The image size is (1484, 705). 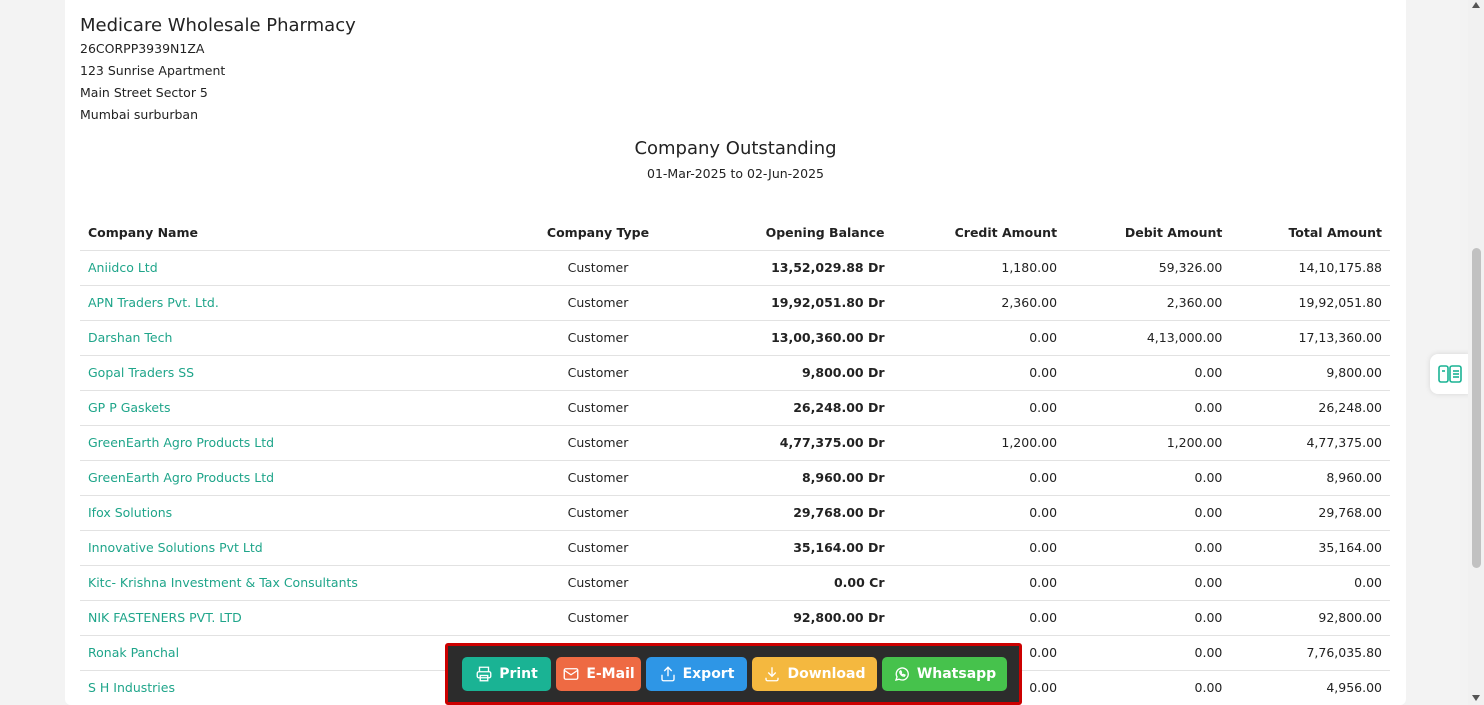 I want to click on report-list-icon, so click(x=1450, y=374).